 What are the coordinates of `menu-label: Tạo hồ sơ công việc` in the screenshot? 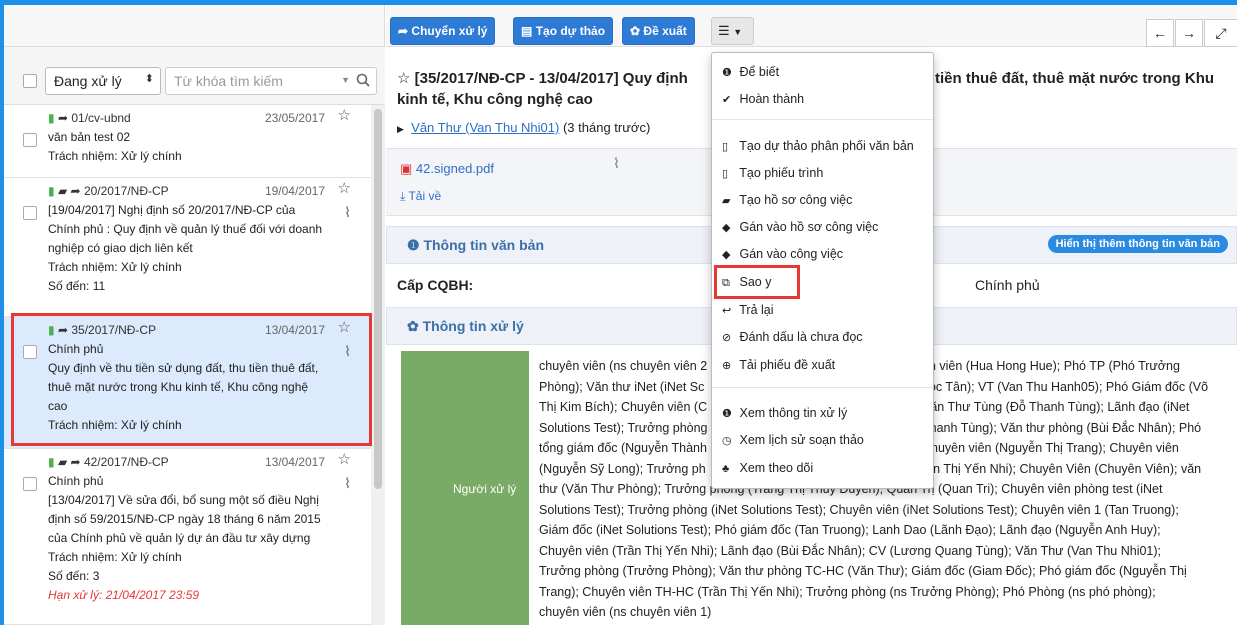 It's located at (796, 200).